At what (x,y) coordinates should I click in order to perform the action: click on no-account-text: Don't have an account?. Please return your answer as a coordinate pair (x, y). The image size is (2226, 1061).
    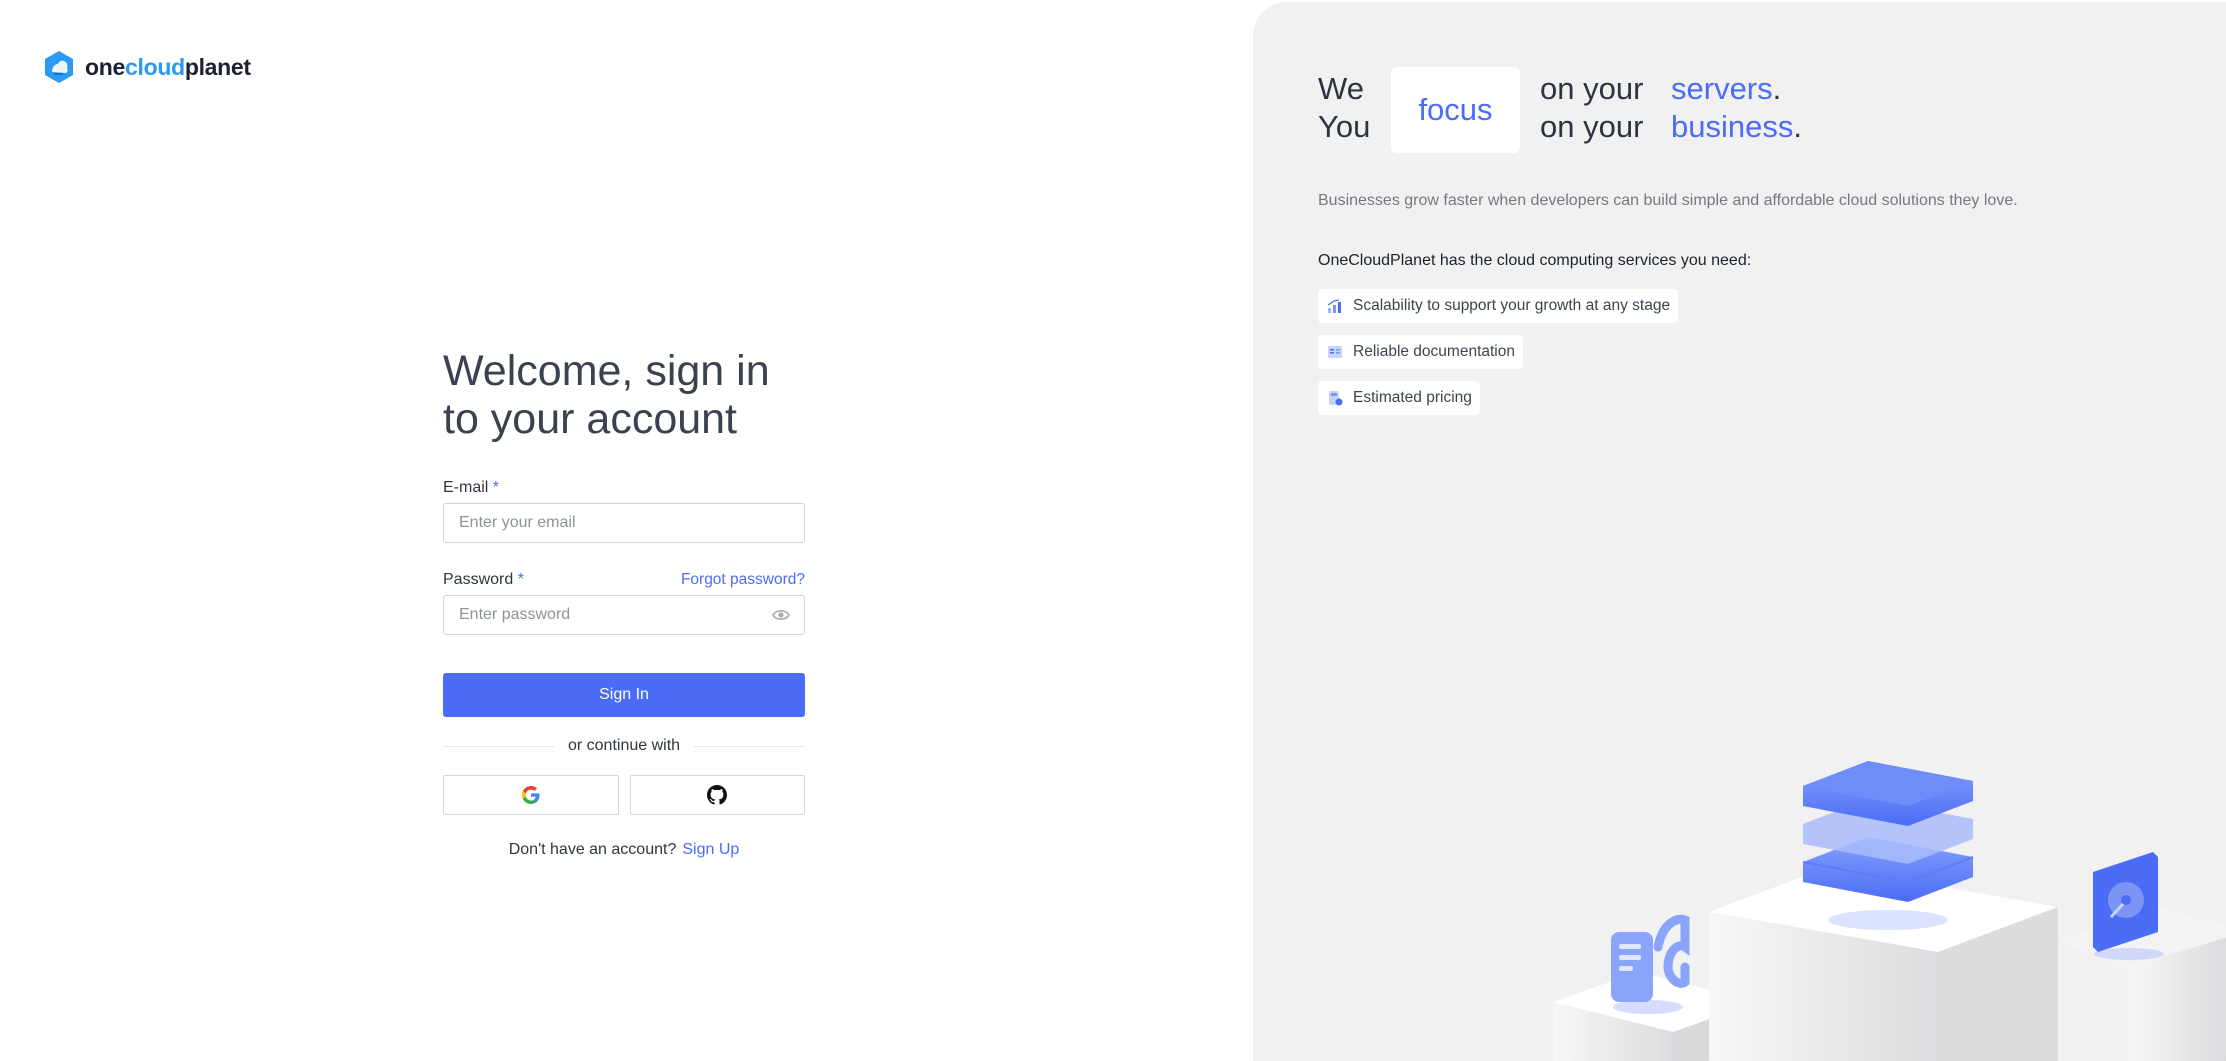
    Looking at the image, I should click on (592, 849).